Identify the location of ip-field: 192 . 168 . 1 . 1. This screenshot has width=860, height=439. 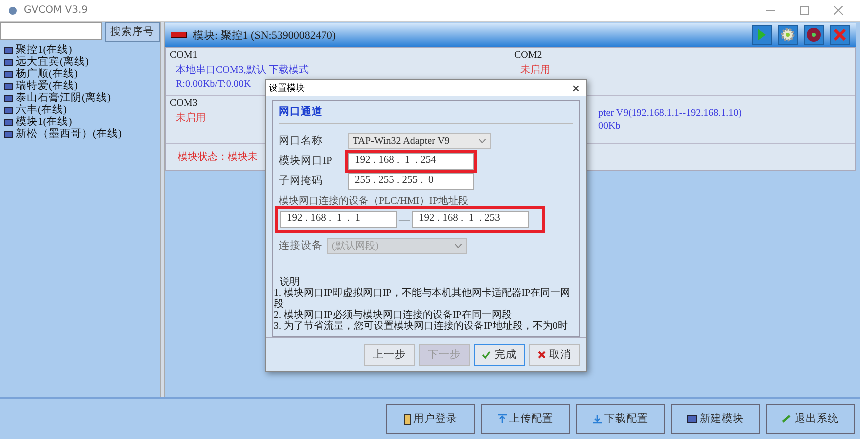
(338, 219).